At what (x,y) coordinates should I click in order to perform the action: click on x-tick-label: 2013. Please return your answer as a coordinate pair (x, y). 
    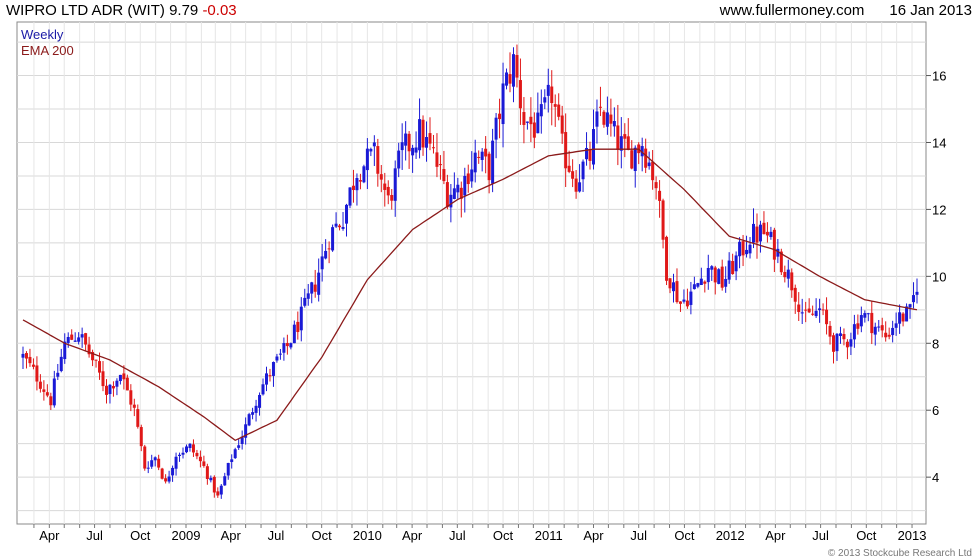
    Looking at the image, I should click on (912, 535).